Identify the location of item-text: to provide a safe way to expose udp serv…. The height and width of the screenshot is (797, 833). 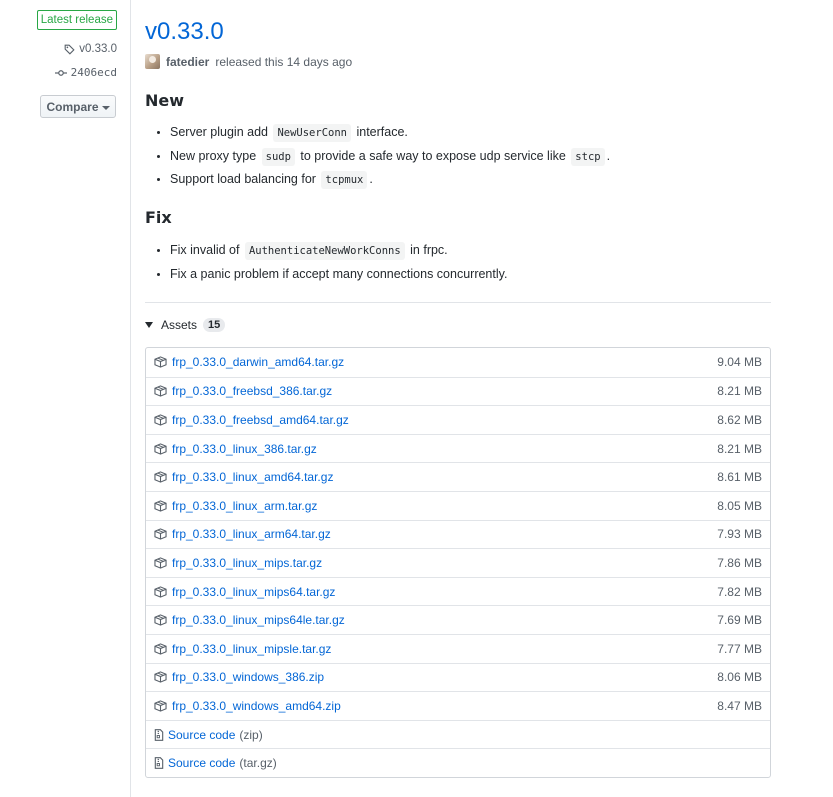
(433, 155).